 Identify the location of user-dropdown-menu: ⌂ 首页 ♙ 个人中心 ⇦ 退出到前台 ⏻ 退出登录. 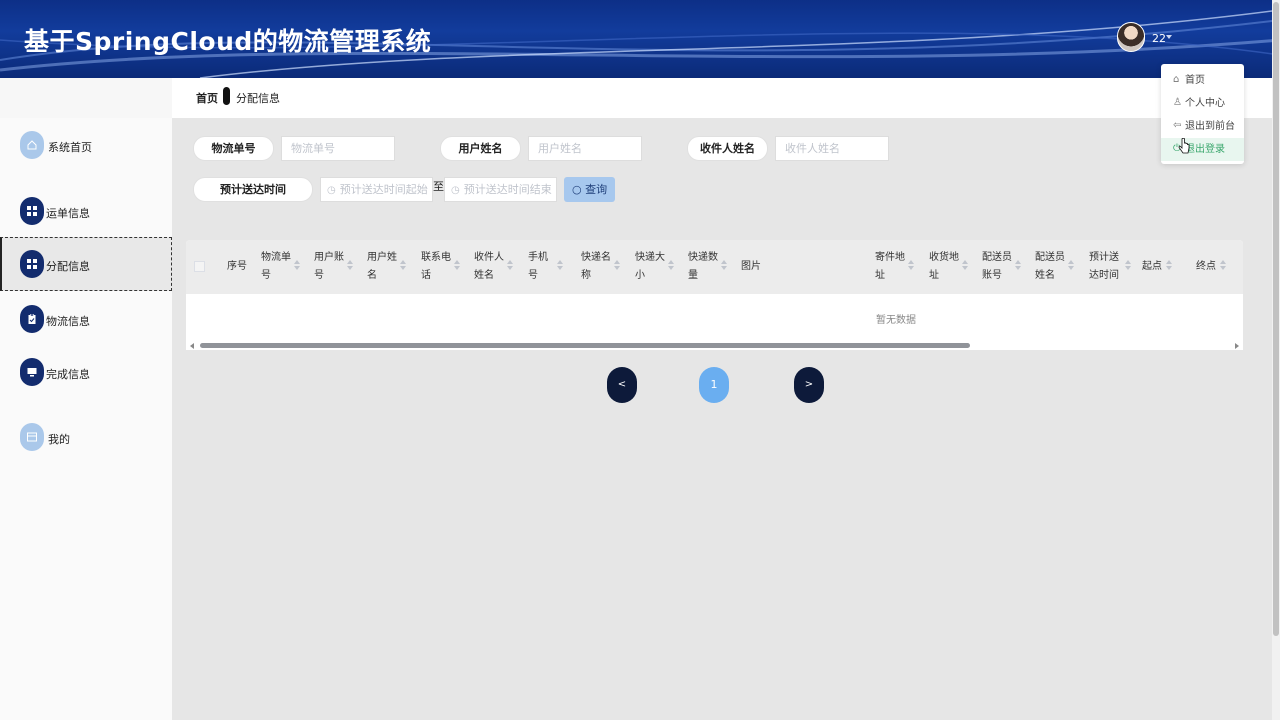
(1202, 114).